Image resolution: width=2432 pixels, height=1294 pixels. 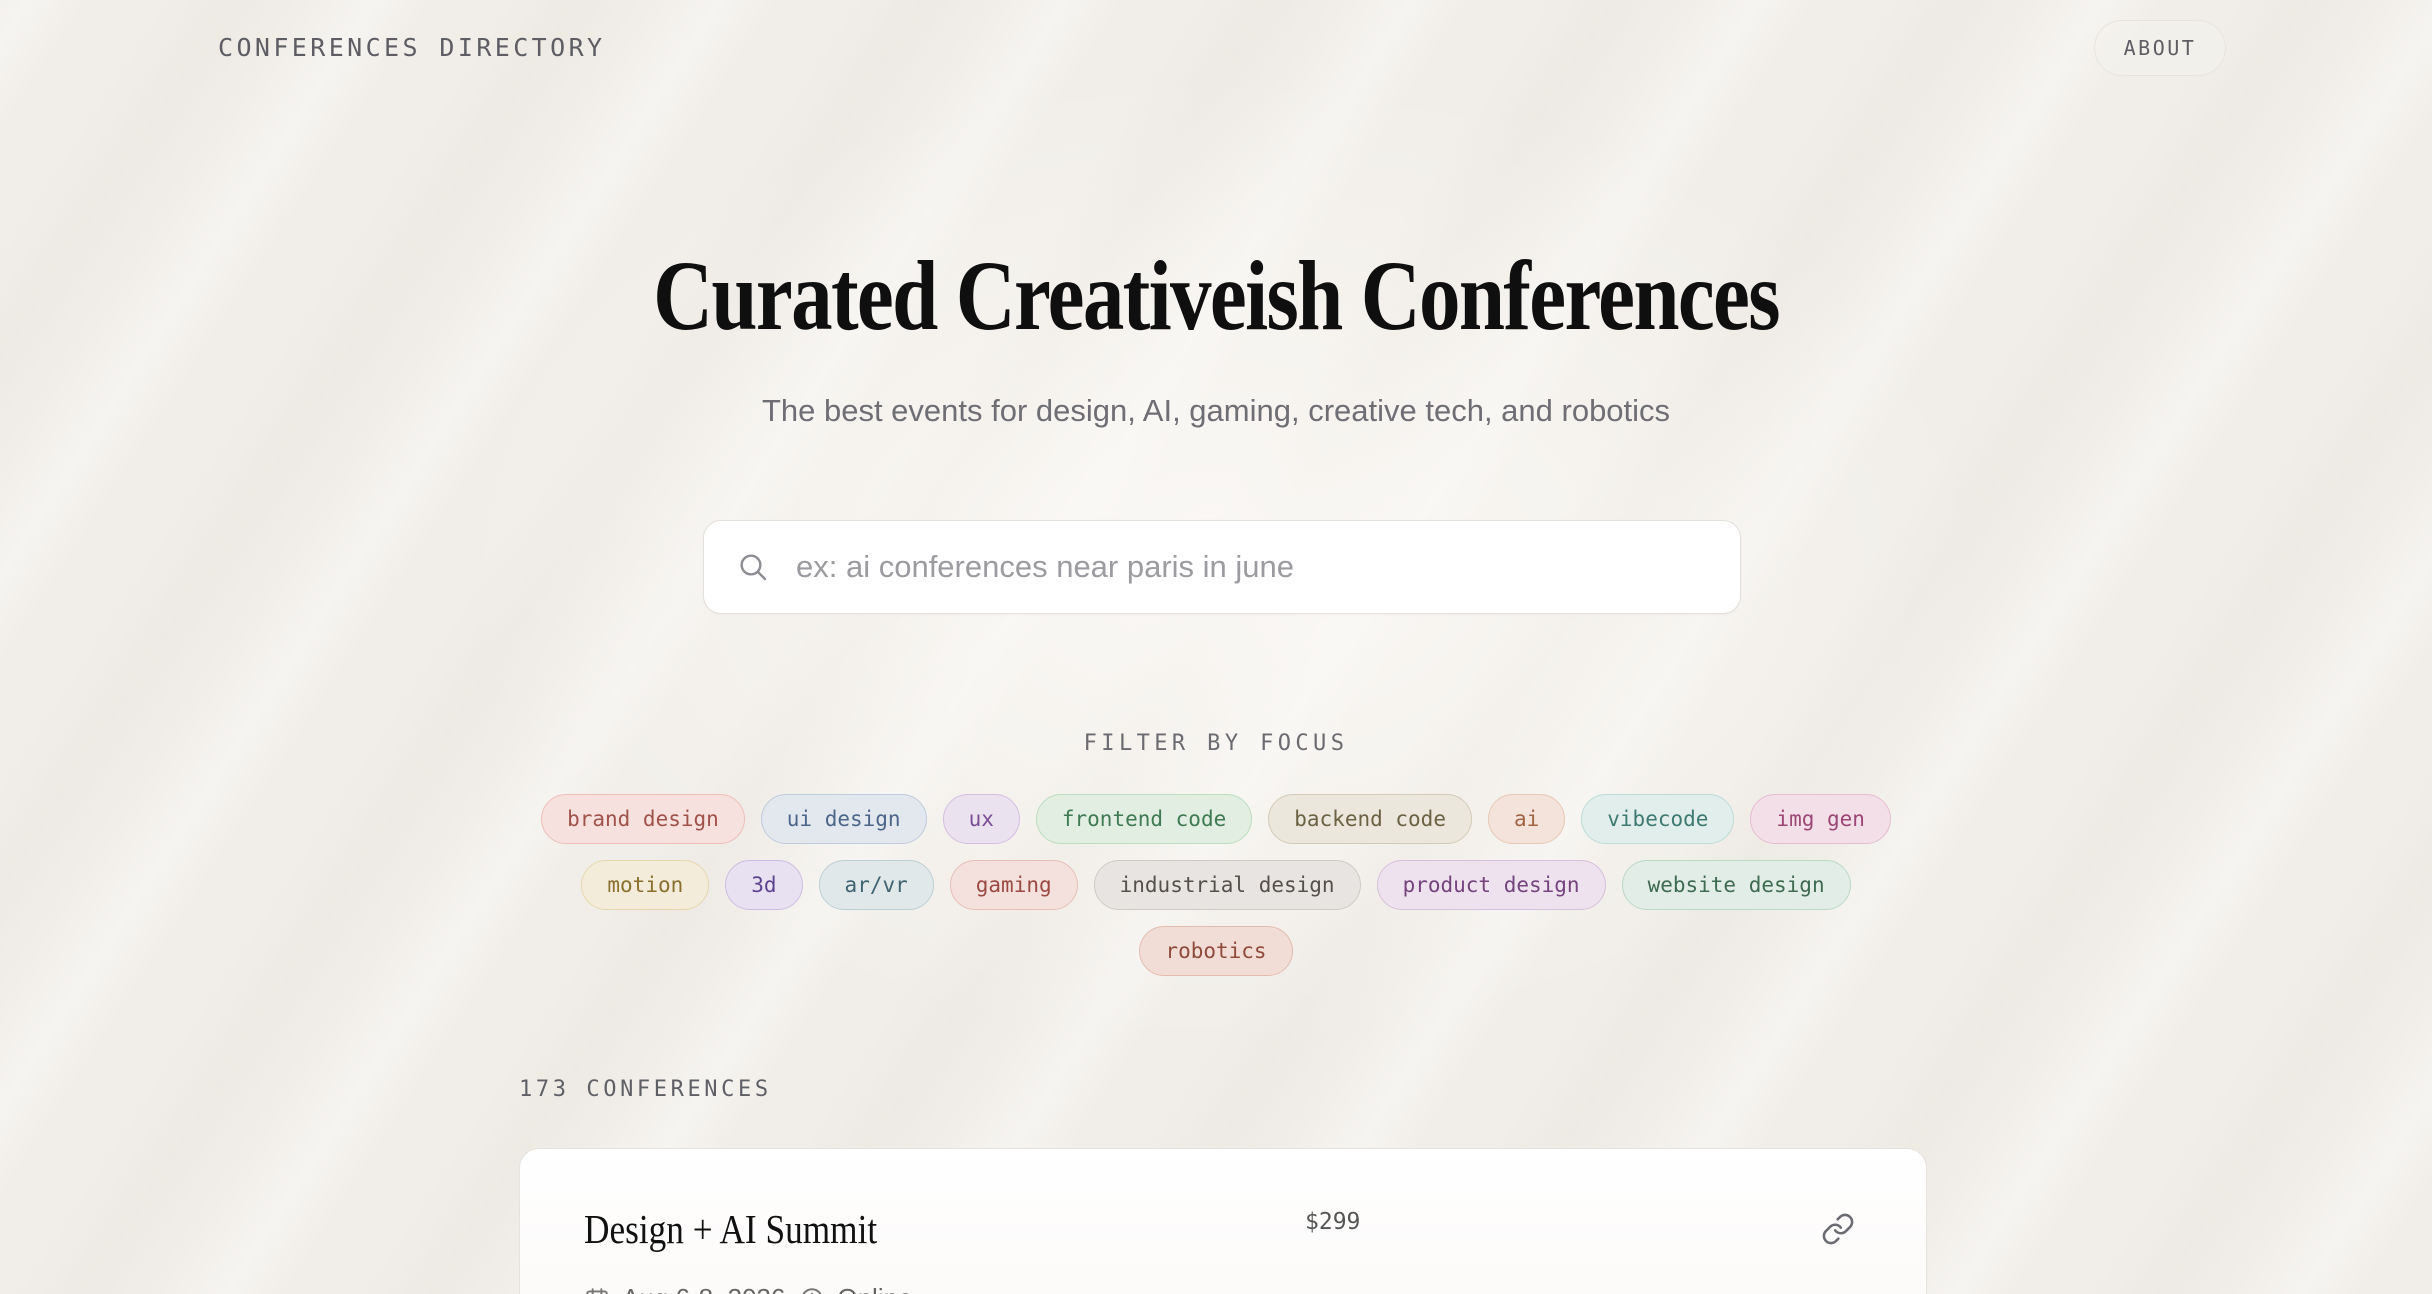 I want to click on tag-ar-vr: ar/vr, so click(x=876, y=885).